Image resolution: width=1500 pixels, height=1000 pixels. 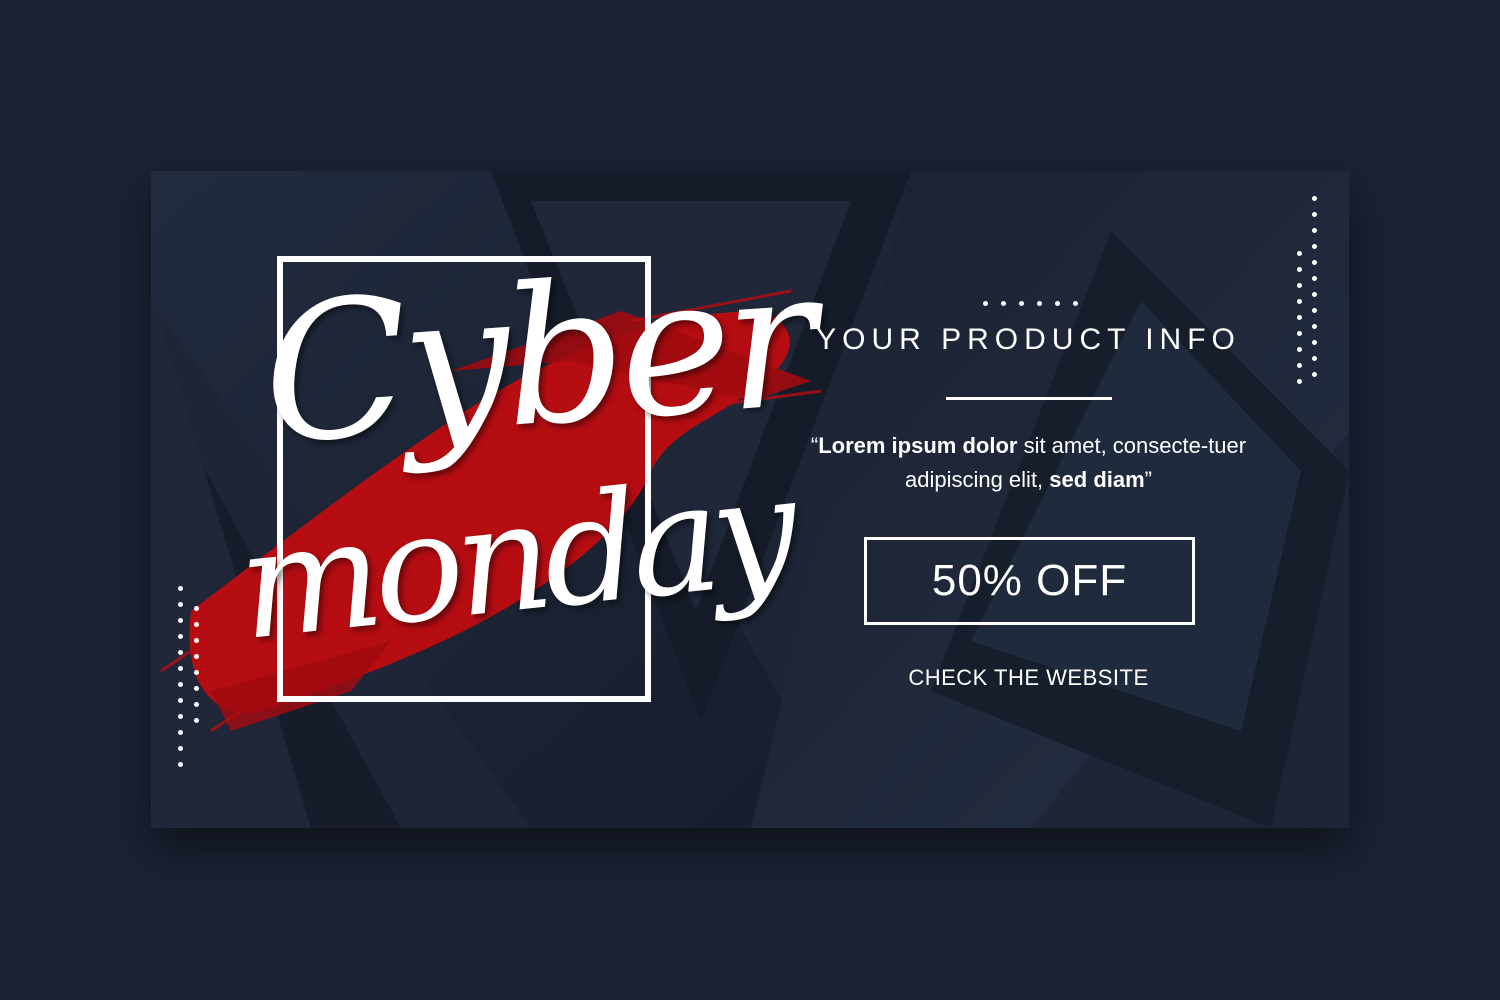 I want to click on check-website-link: CHECK THE WEBSITE, so click(x=1028, y=678).